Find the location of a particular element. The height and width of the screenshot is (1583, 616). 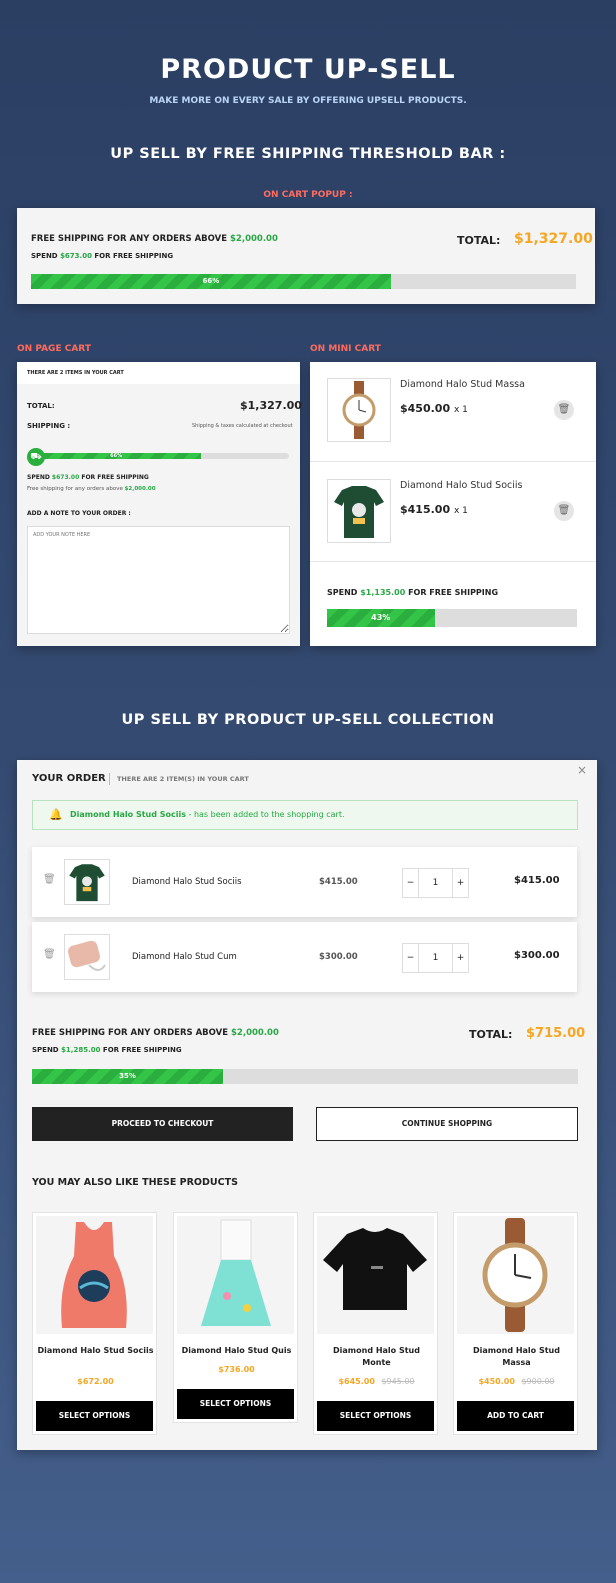

mini-cart-item: Diamond Halo Stud Sociis $415.00 x 1 🗑 is located at coordinates (453, 512).